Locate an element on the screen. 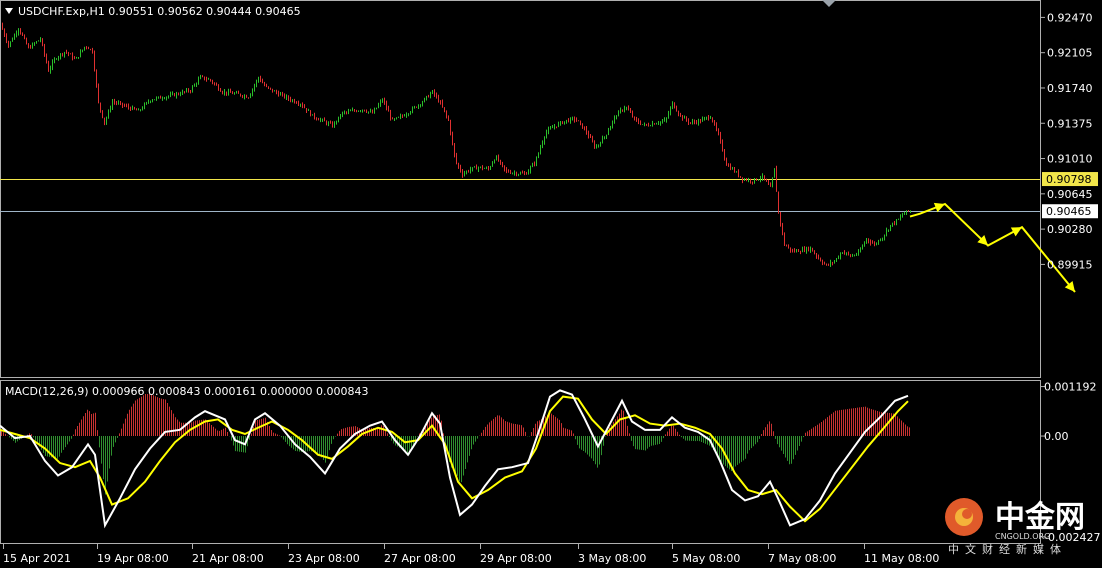 This screenshot has height=568, width=1102. time-tick-label: 5 May 08:00 is located at coordinates (706, 558).